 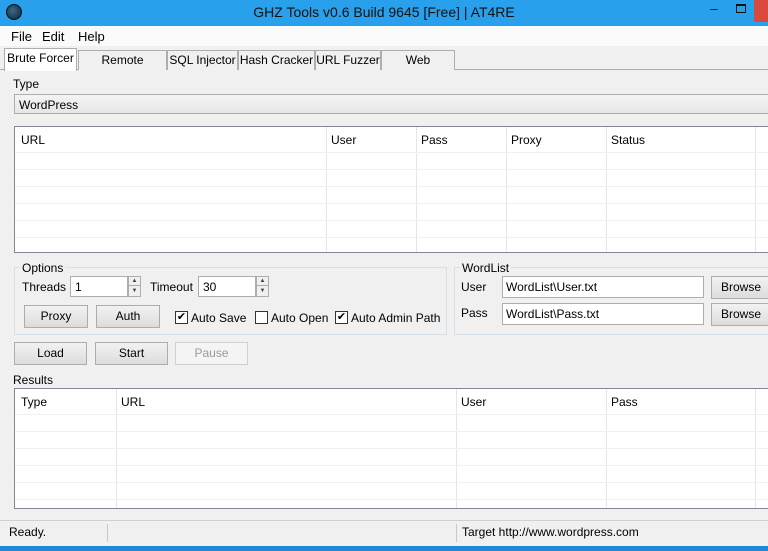 I want to click on maximize-icon, so click(x=741, y=8).